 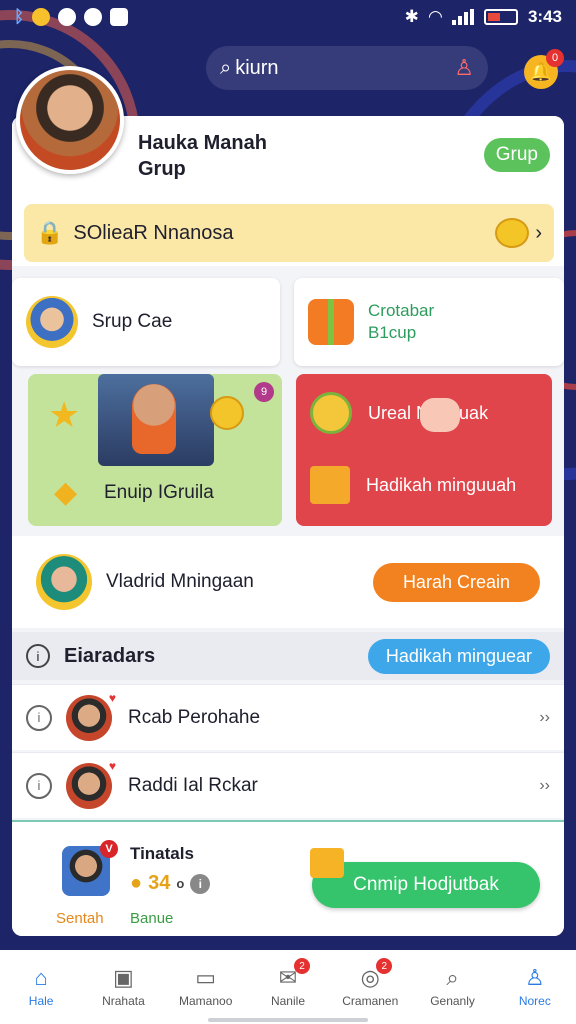 What do you see at coordinates (109, 849) in the screenshot?
I see `verified-badge: V` at bounding box center [109, 849].